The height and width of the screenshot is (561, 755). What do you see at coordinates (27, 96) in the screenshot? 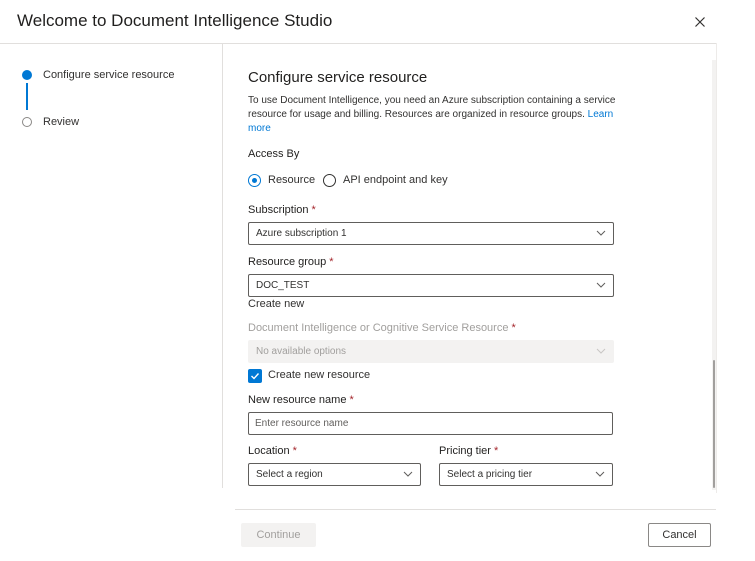
I see `step-connector` at bounding box center [27, 96].